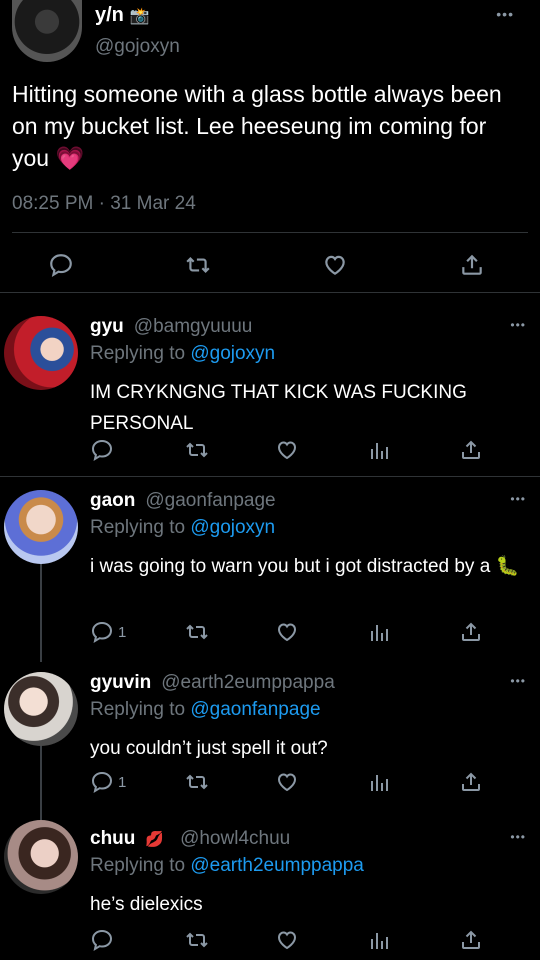 This screenshot has height=960, width=540. What do you see at coordinates (155, 839) in the screenshot?
I see `lips-emoji-icon: 💋` at bounding box center [155, 839].